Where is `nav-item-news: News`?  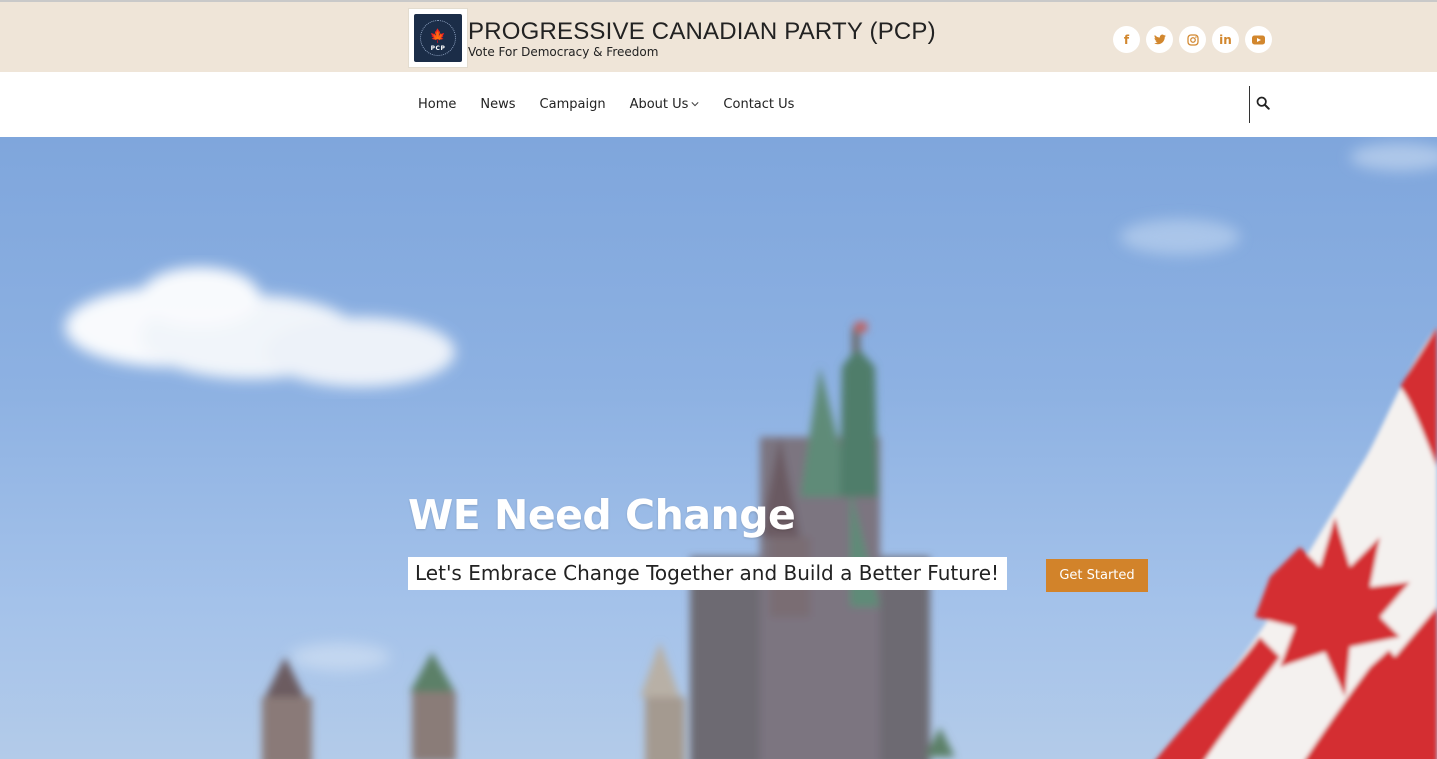 nav-item-news: News is located at coordinates (497, 104).